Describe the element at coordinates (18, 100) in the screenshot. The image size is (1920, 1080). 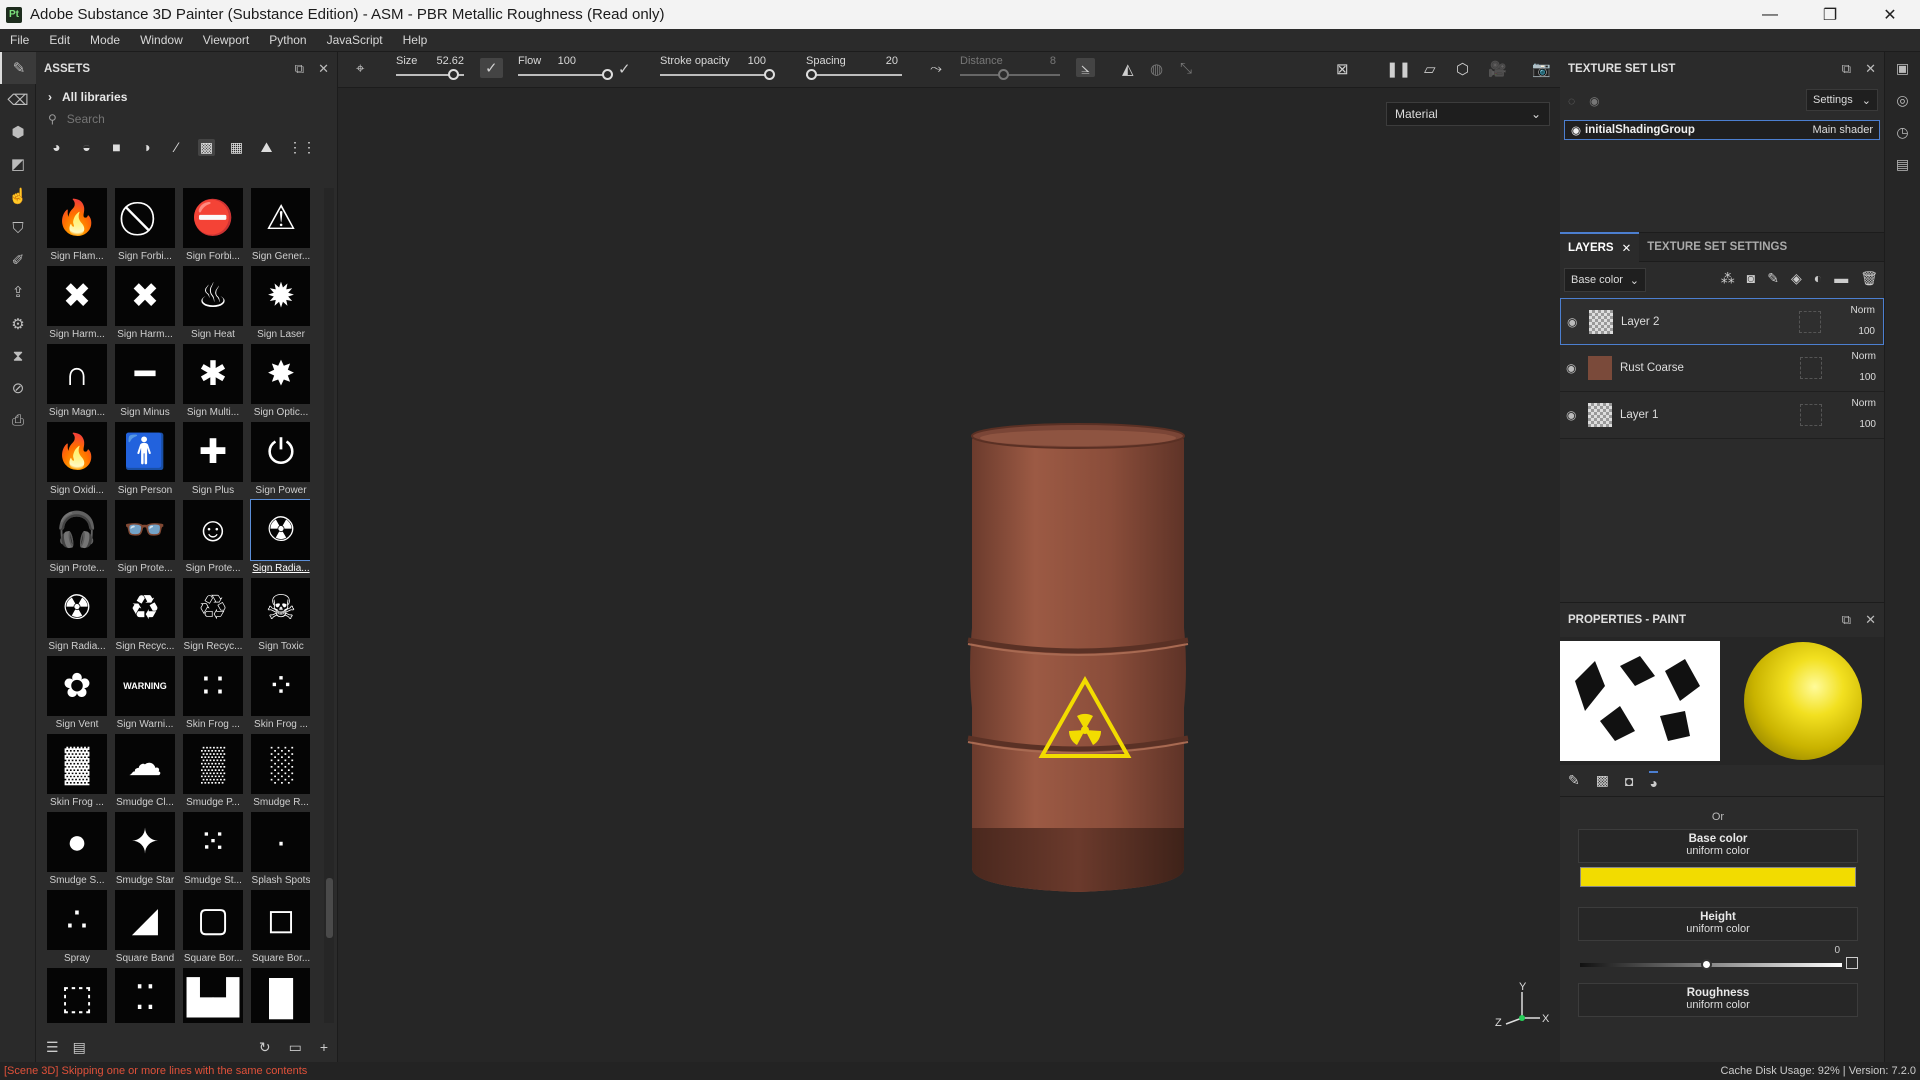
I see `eraser-tool-icon: ⌫` at that location.